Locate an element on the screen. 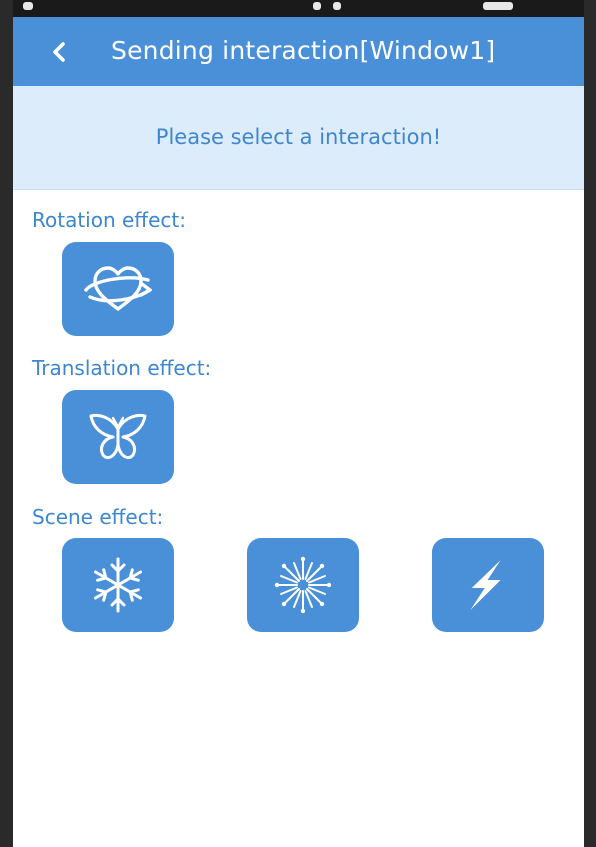  scene-effect-label: Scene effect: is located at coordinates (98, 517).